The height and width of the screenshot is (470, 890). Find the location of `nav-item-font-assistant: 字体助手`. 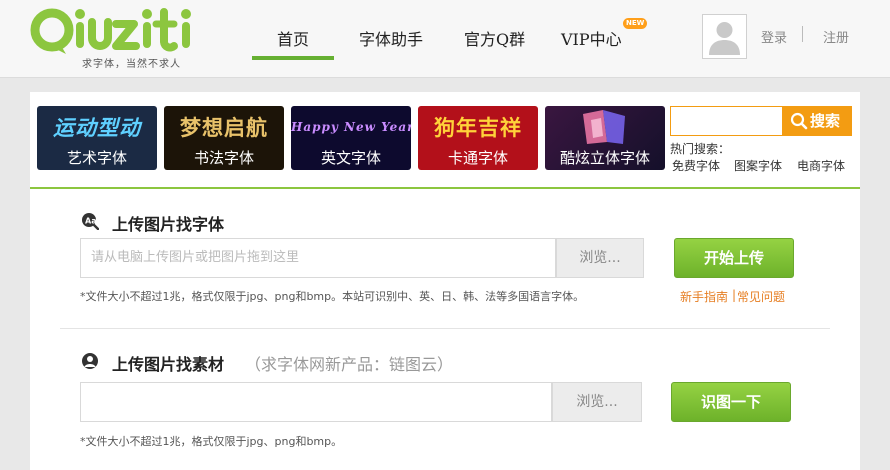

nav-item-font-assistant: 字体助手 is located at coordinates (391, 38).